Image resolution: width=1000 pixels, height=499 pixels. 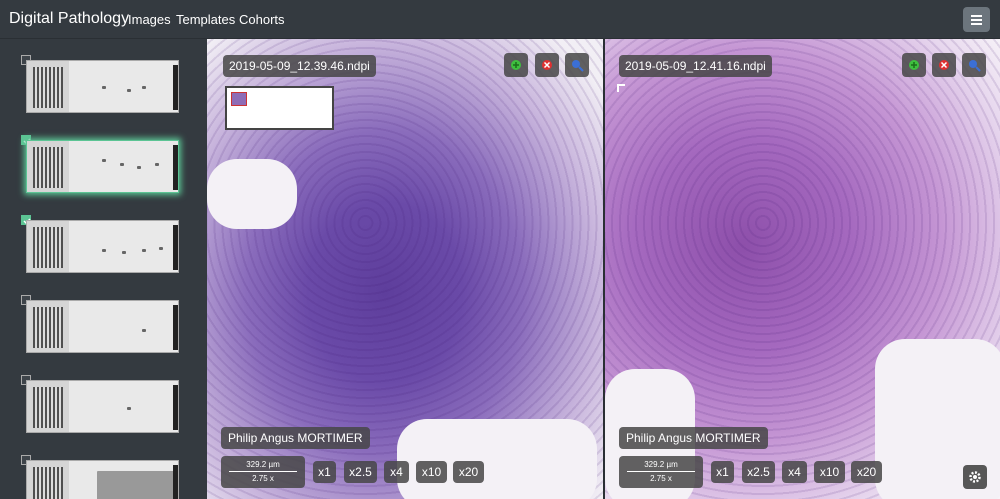 I want to click on menu-button, so click(x=976, y=19).